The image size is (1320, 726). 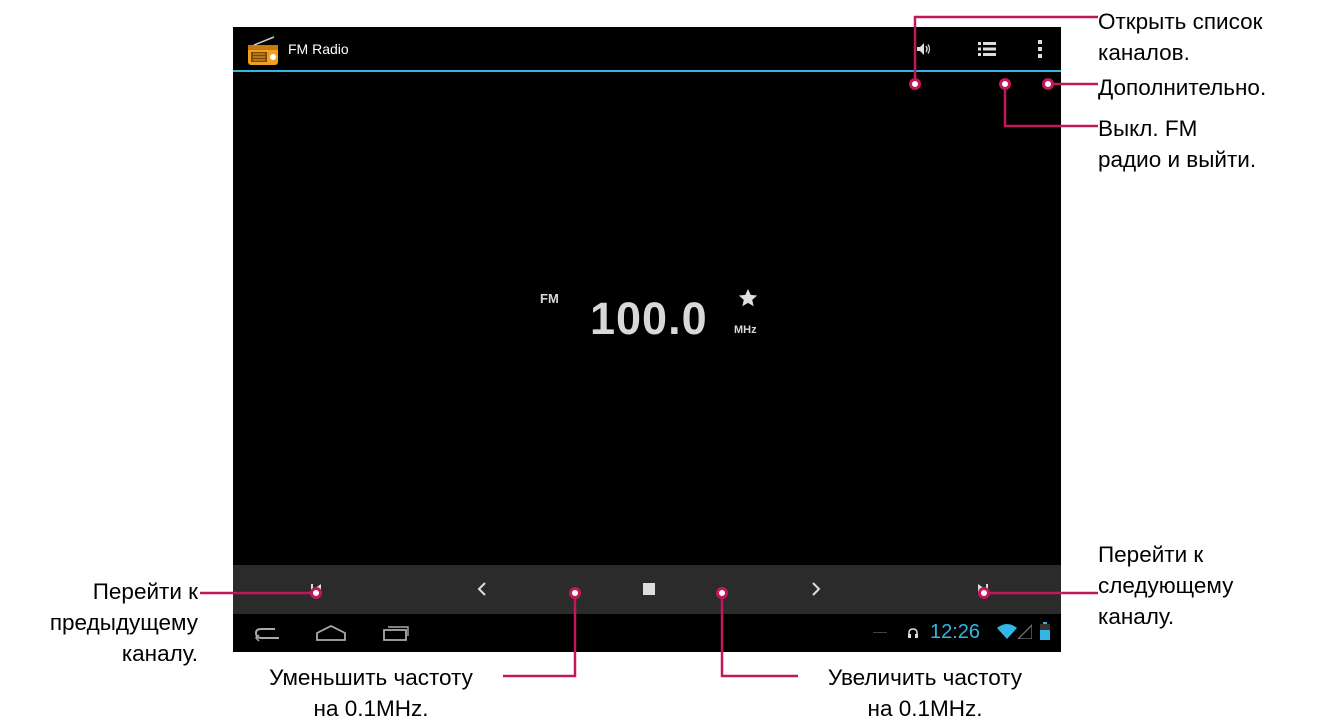 What do you see at coordinates (1180, 21) in the screenshot?
I see `annotation-line: Открыть список` at bounding box center [1180, 21].